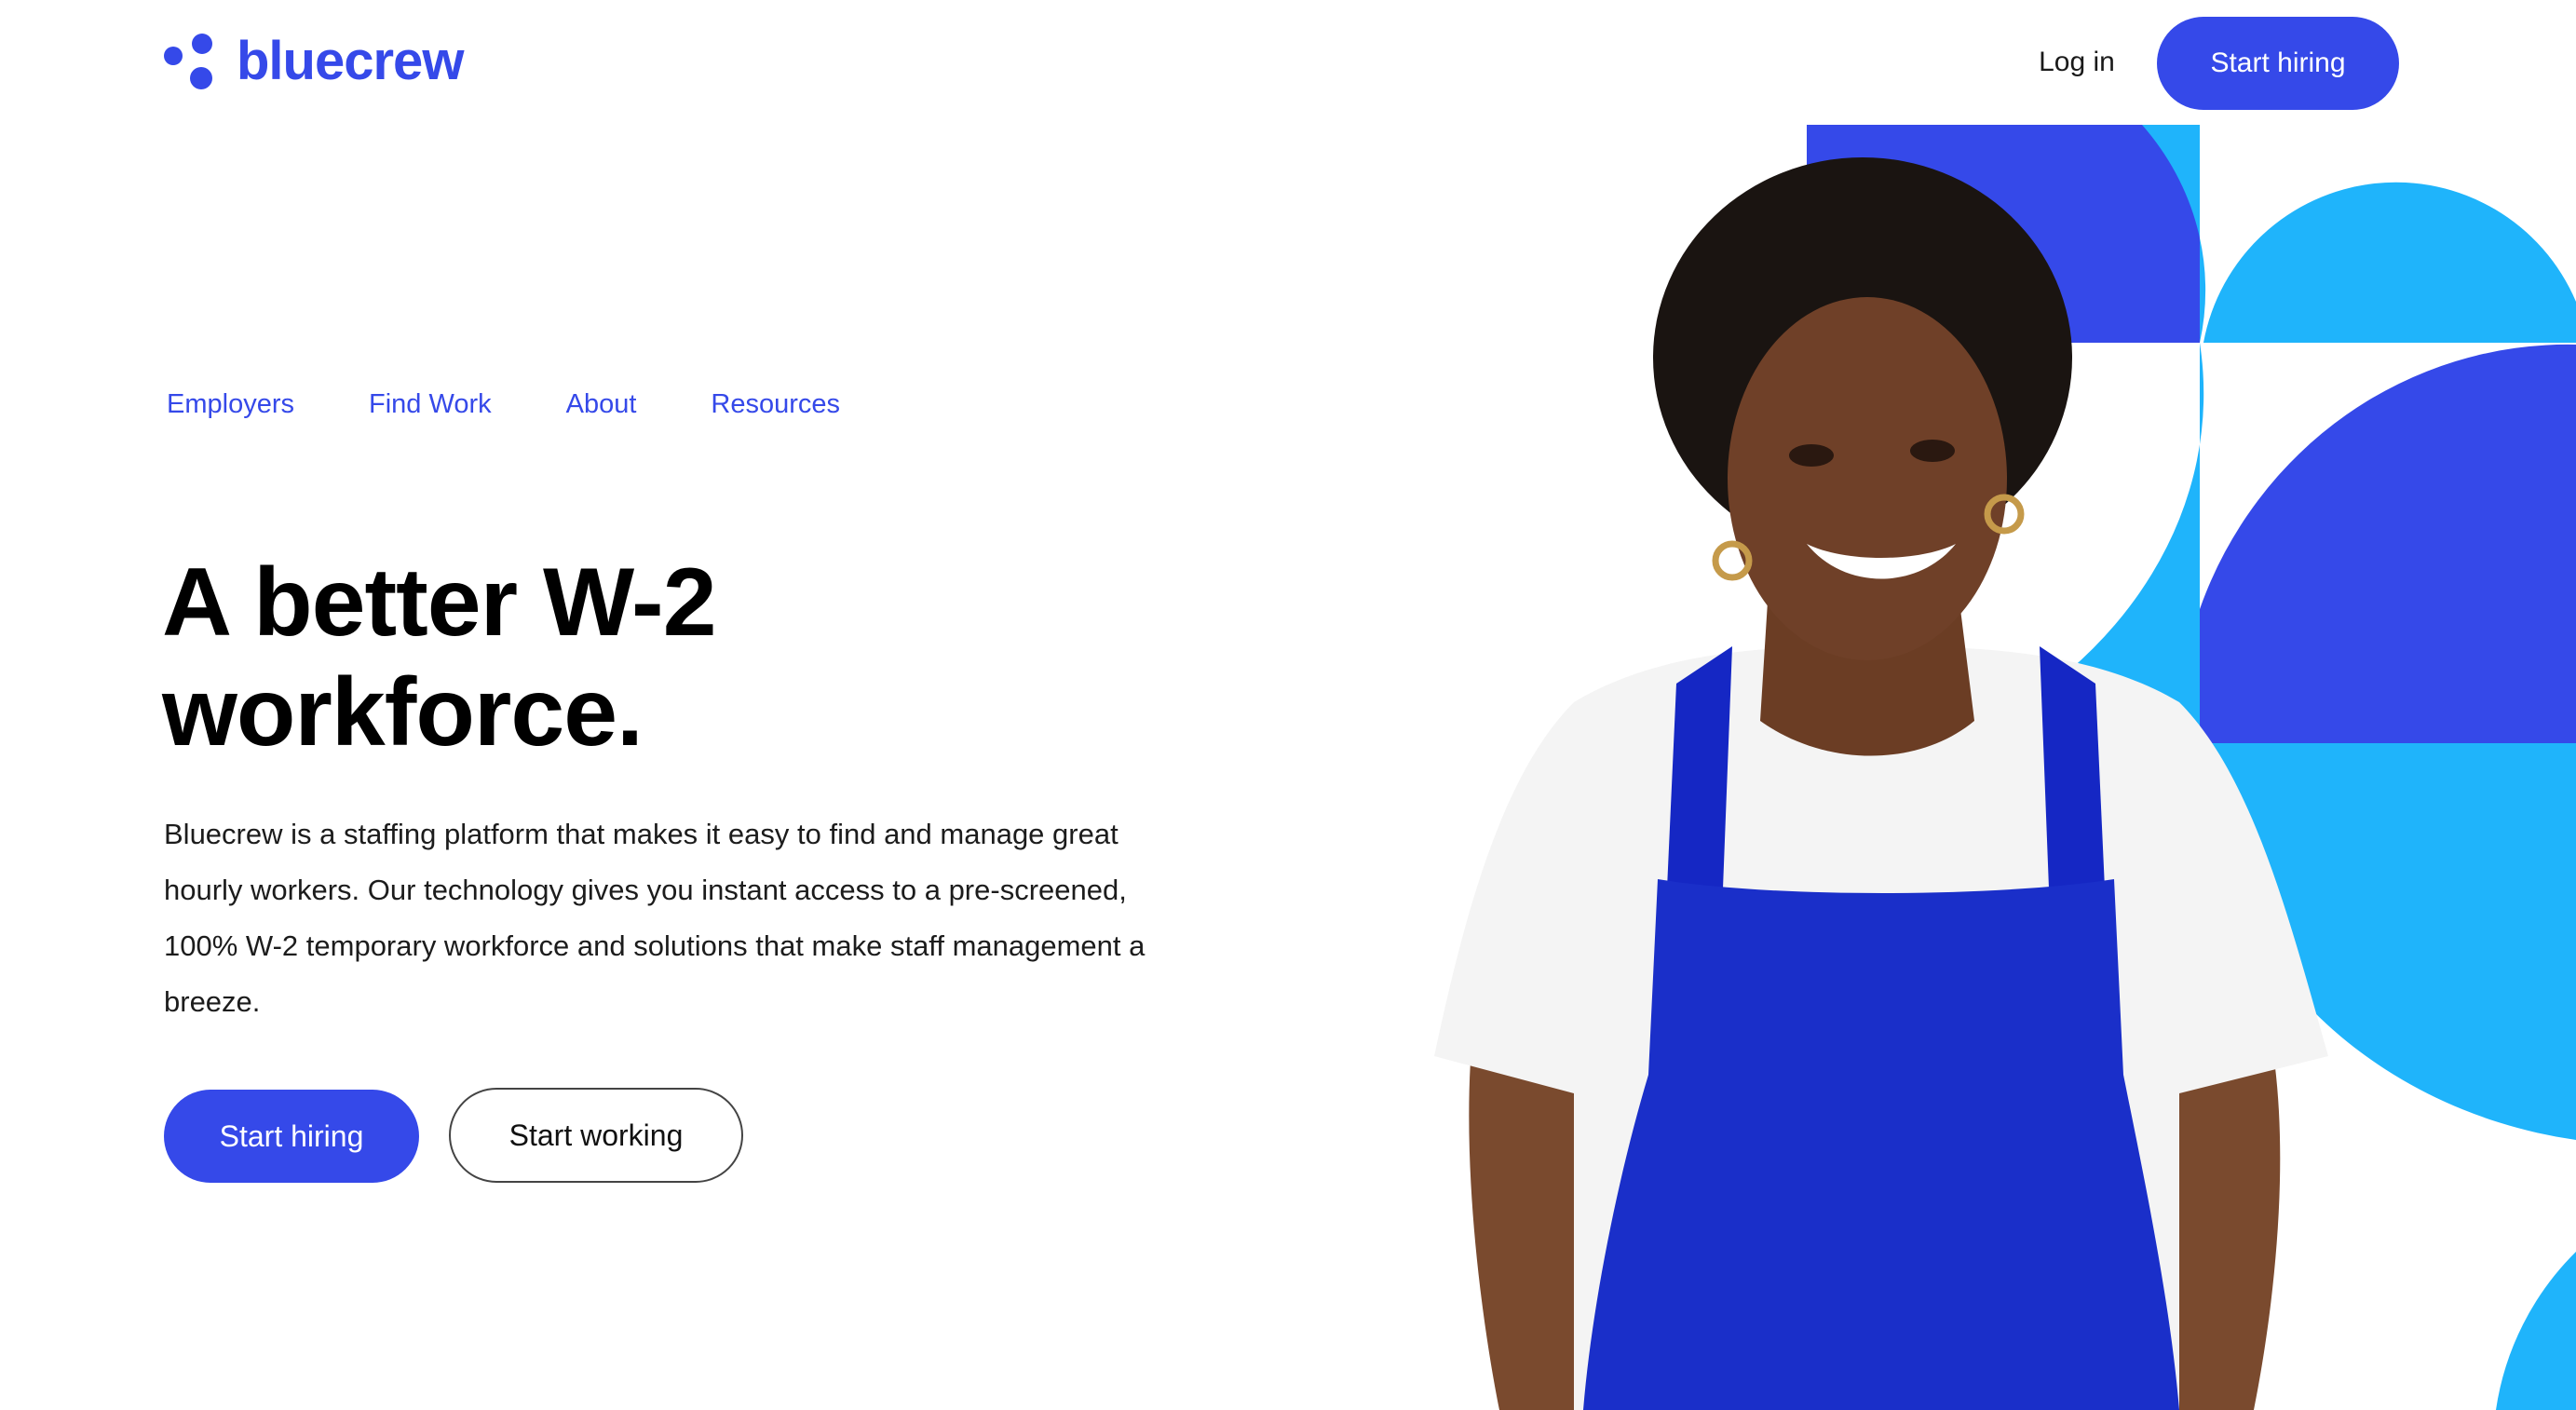 The image size is (2576, 1410). Describe the element at coordinates (403, 712) in the screenshot. I see `hero-headline-line2: workforce.` at that location.